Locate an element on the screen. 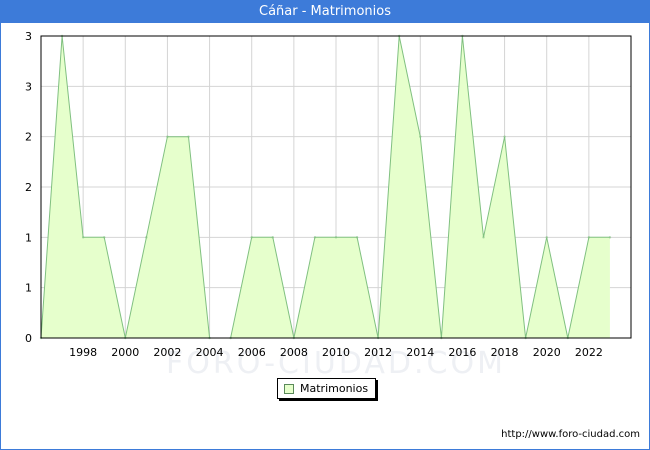  x-tick-label: 2018 is located at coordinates (505, 352).